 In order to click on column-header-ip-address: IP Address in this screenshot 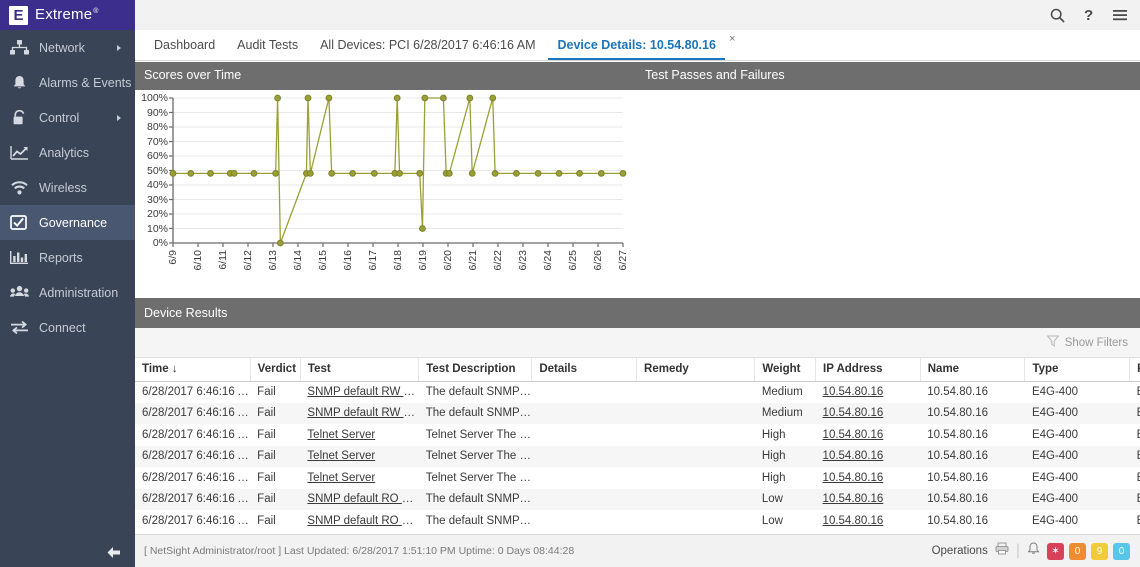, I will do `click(868, 370)`.